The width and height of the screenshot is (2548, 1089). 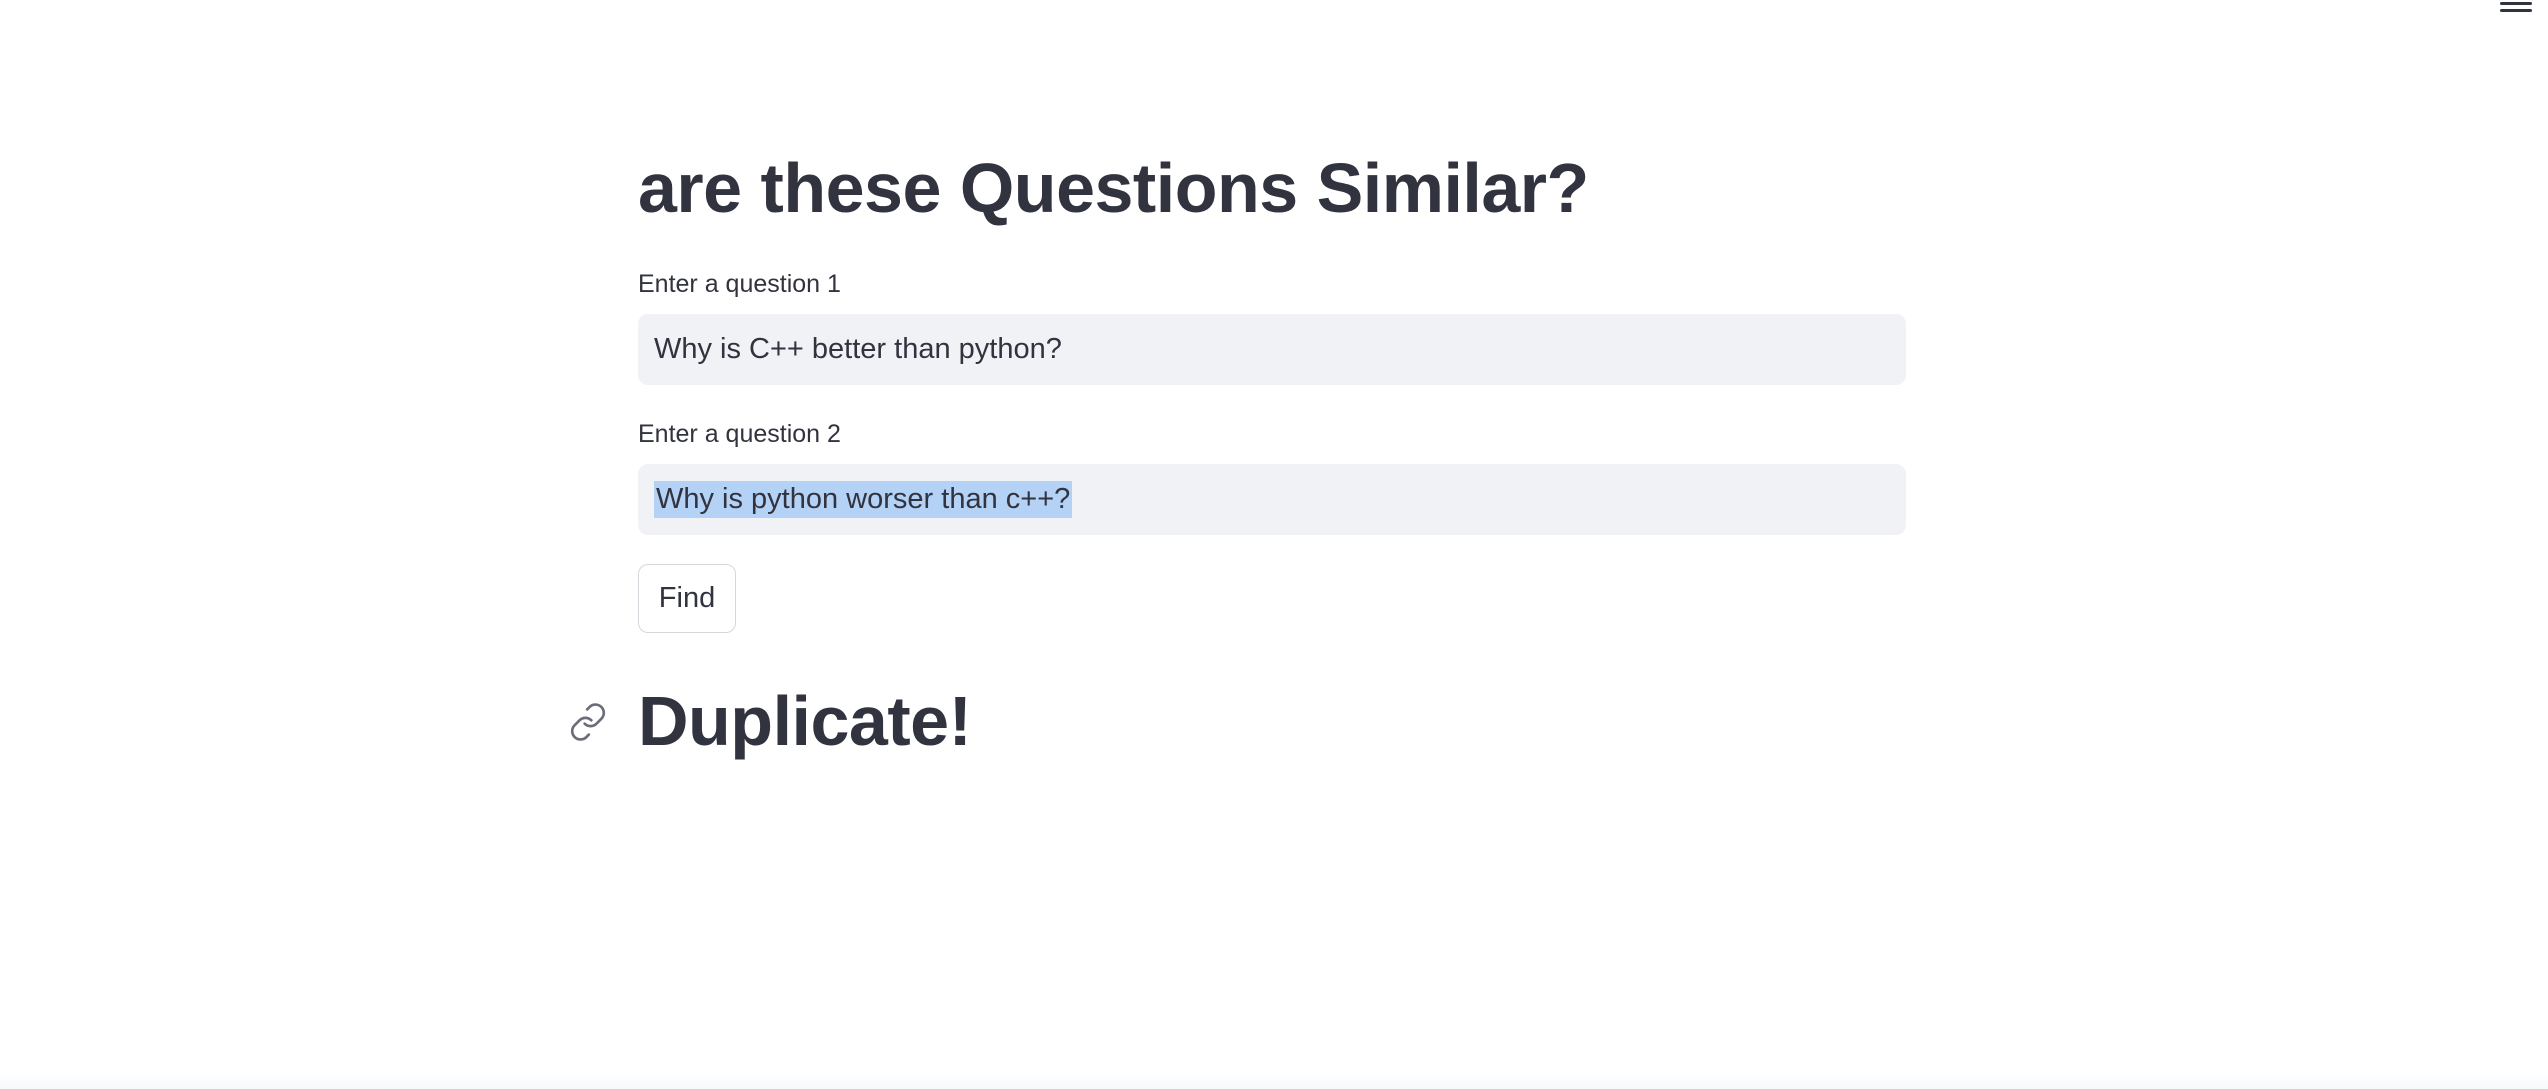 What do you see at coordinates (1274, 1081) in the screenshot?
I see `bottom-divider` at bounding box center [1274, 1081].